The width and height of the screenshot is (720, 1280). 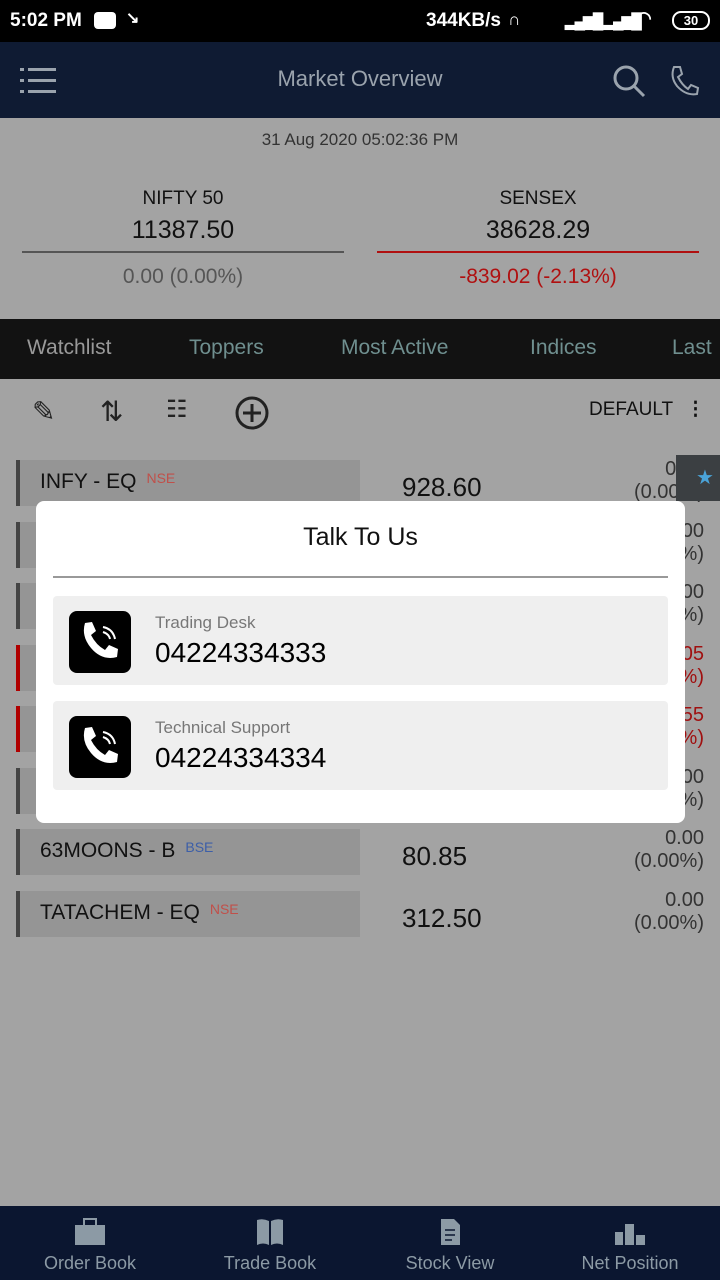 What do you see at coordinates (120, 912) in the screenshot?
I see `symbol: TATACHEM - EQ` at bounding box center [120, 912].